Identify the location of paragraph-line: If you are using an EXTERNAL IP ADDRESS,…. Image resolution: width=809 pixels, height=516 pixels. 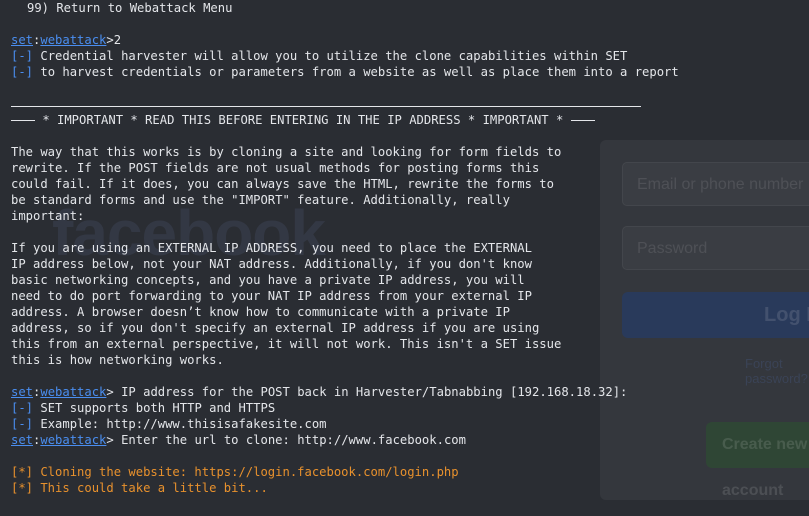
(271, 248).